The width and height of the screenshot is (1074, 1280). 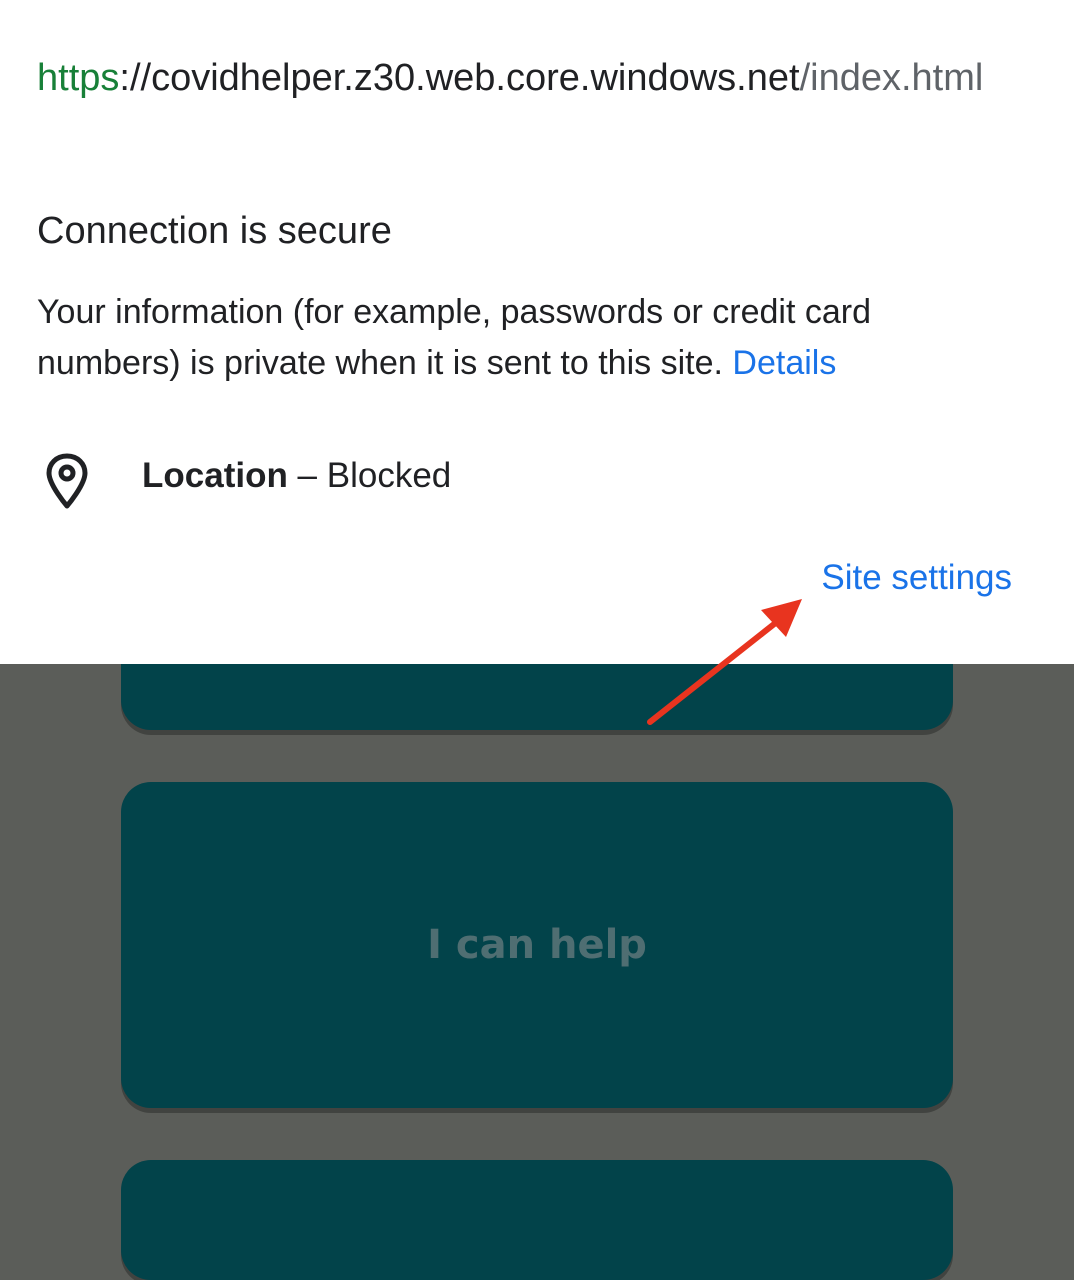 I want to click on location-permission-row: Location – Blocked, so click(x=340, y=480).